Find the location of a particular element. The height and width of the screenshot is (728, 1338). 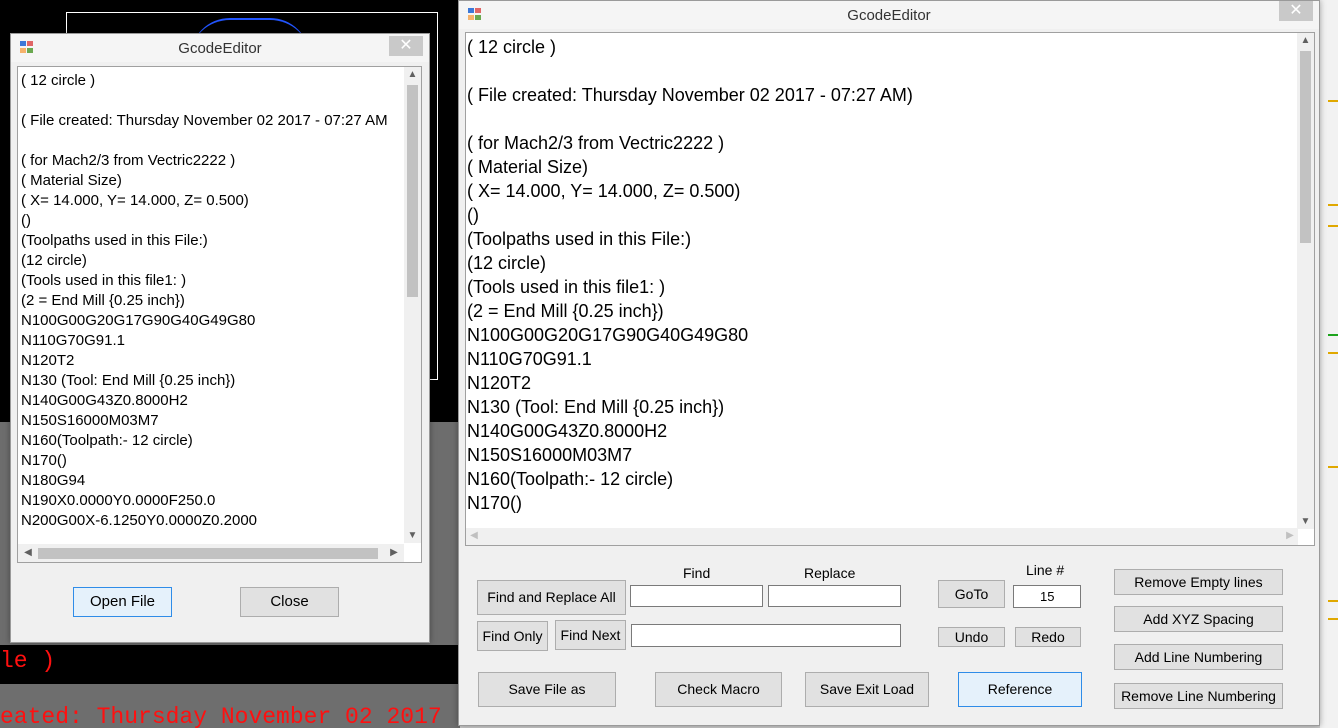

close-button: Close is located at coordinates (289, 602).